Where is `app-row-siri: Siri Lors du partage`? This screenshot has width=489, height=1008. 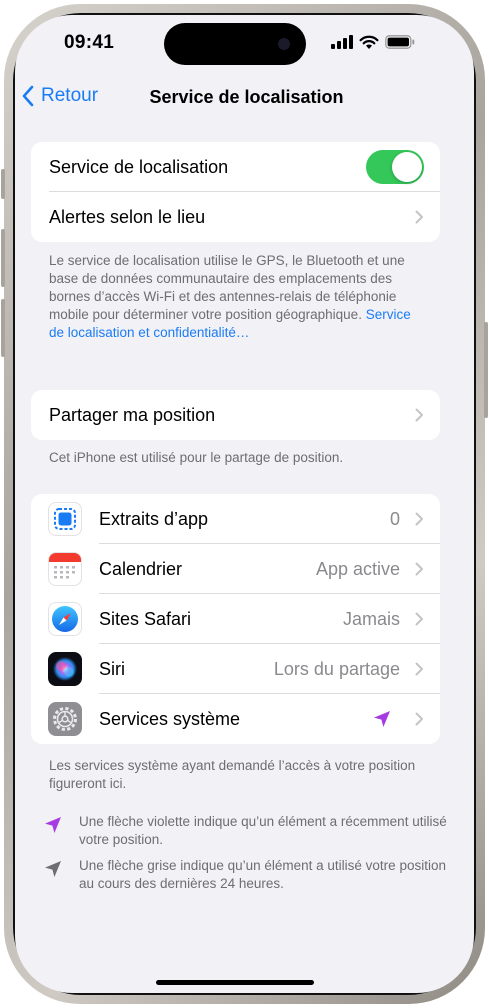 app-row-siri: Siri Lors du partage is located at coordinates (235, 669).